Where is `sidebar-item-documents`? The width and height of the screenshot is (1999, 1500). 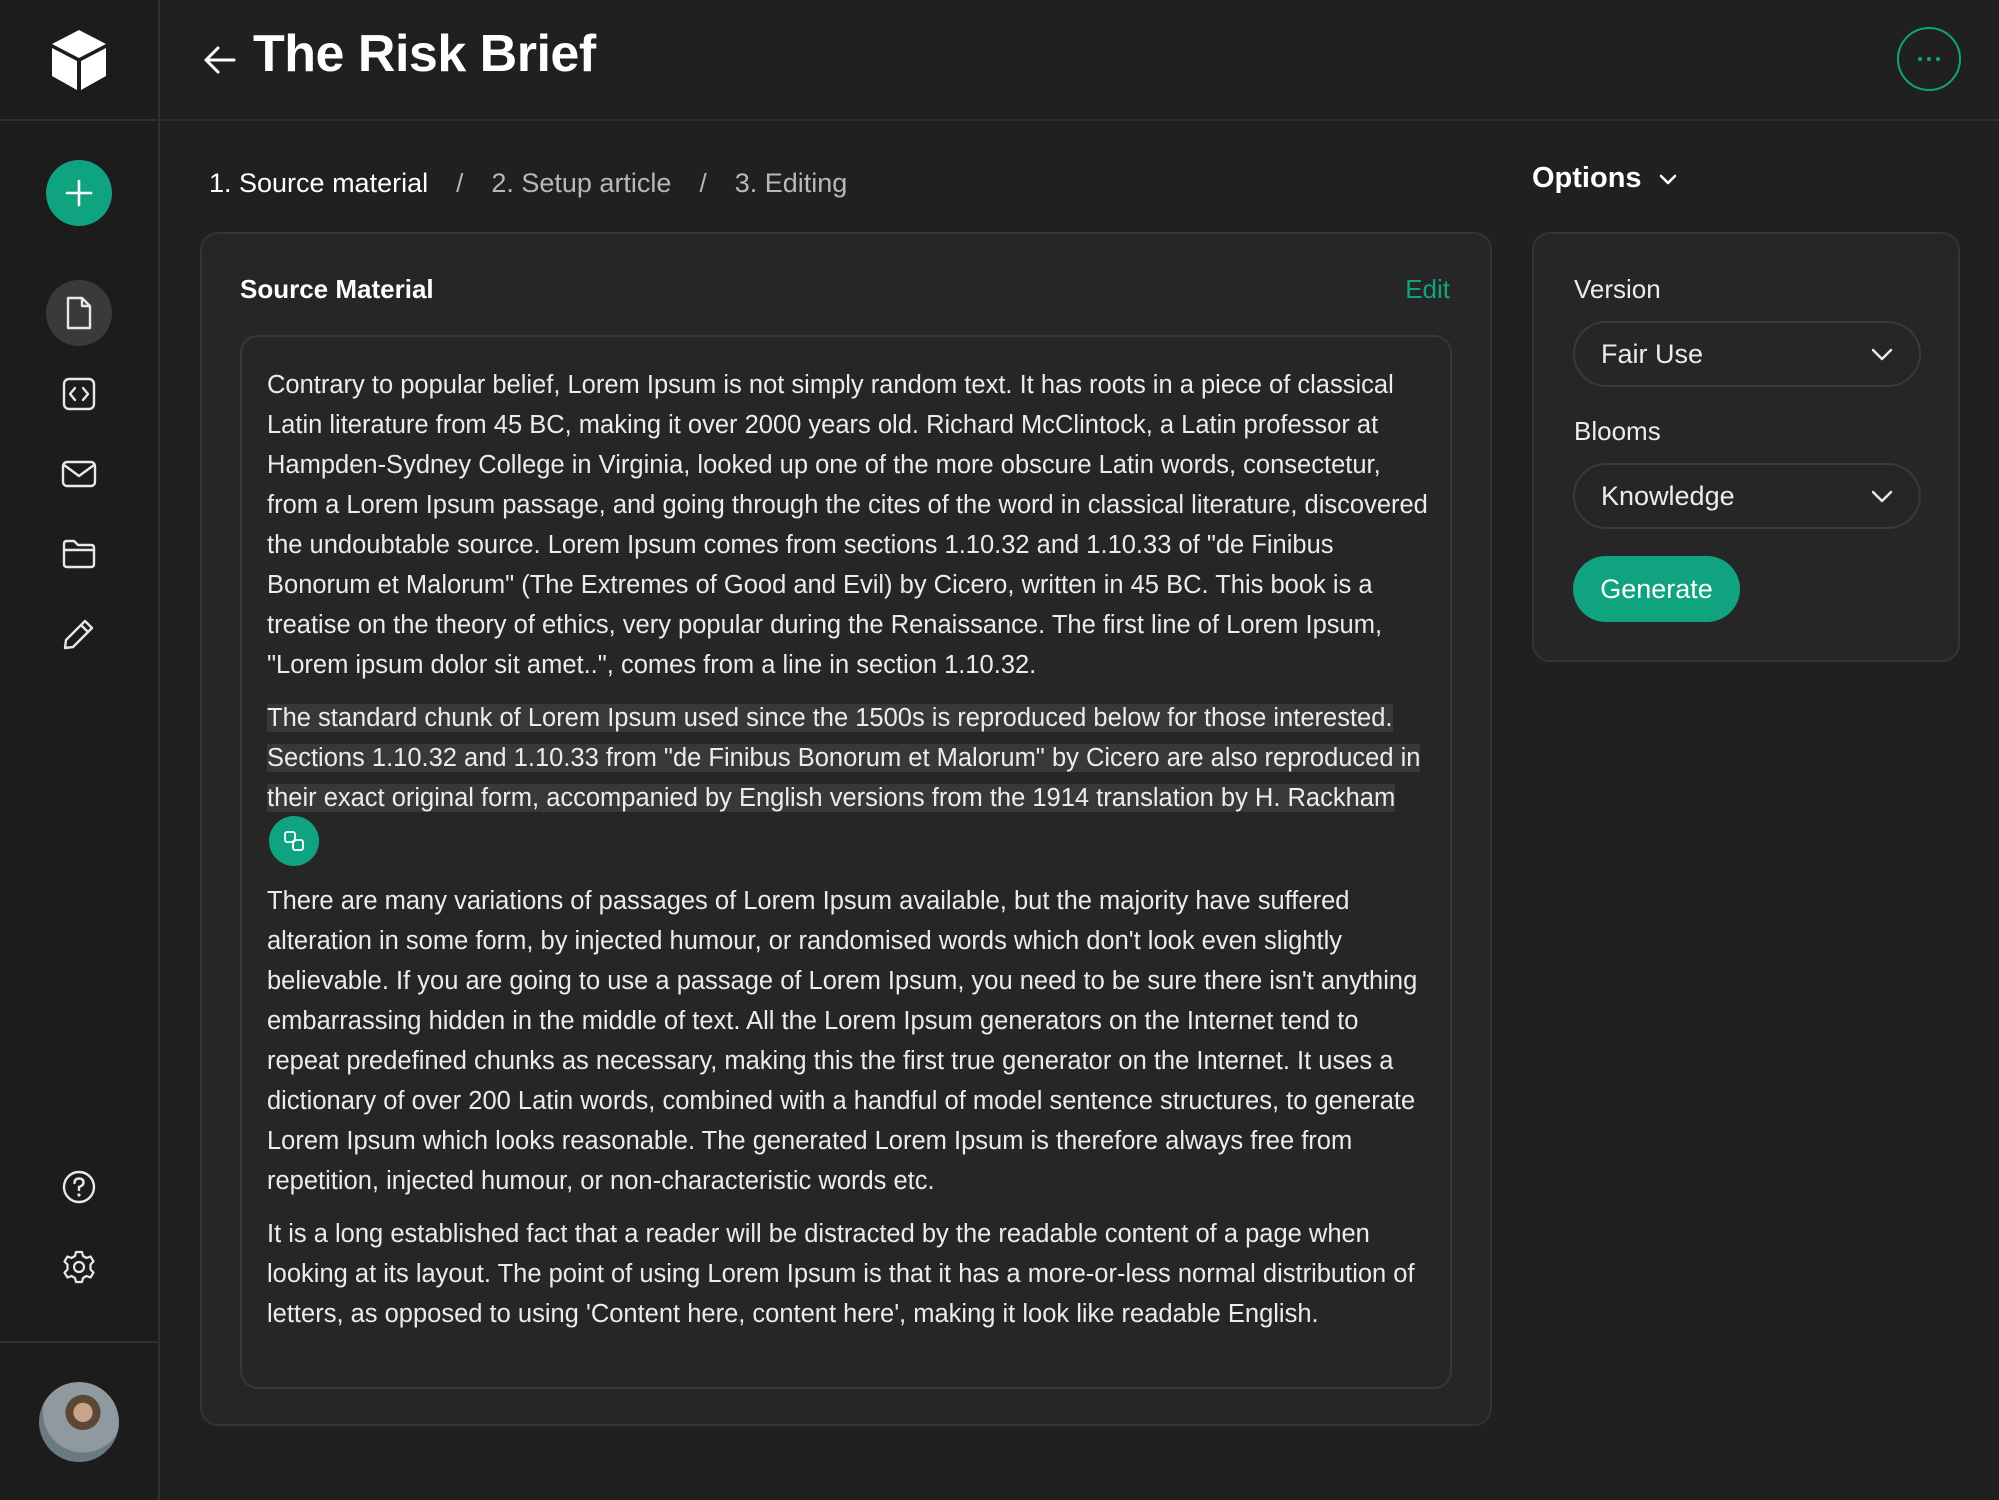
sidebar-item-documents is located at coordinates (79, 313).